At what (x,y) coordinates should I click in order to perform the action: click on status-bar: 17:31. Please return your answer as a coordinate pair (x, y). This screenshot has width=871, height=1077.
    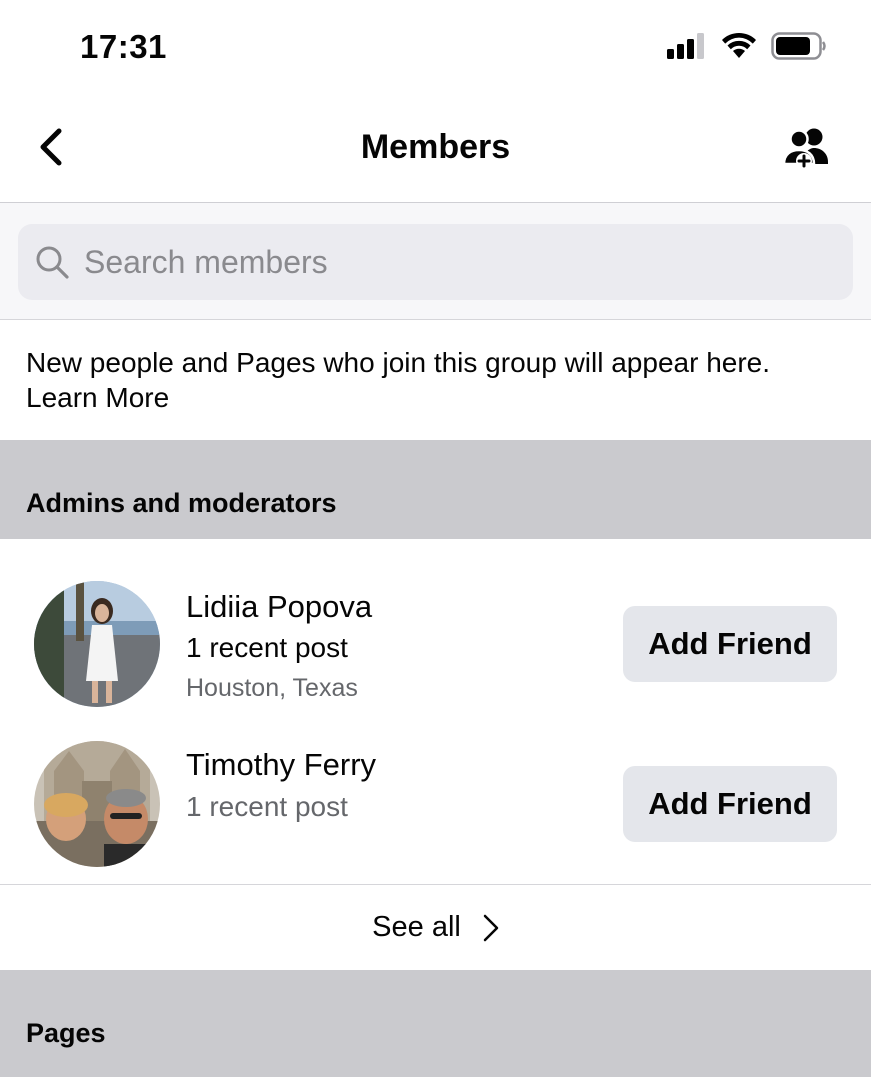
    Looking at the image, I should click on (435, 48).